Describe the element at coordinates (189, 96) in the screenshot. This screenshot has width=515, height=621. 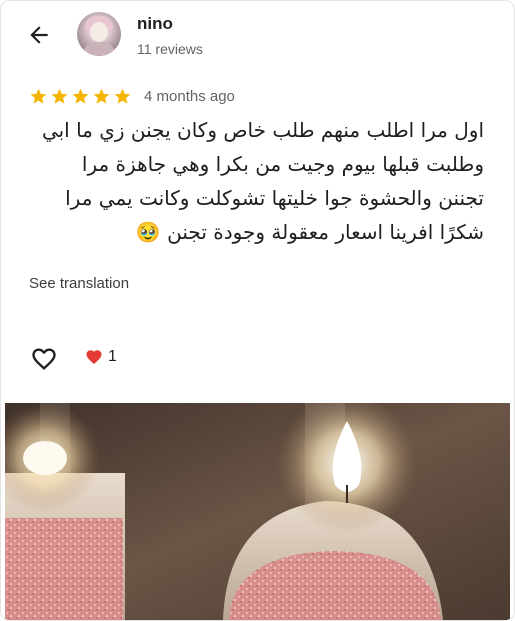
I see `review-time: 4 months ago` at that location.